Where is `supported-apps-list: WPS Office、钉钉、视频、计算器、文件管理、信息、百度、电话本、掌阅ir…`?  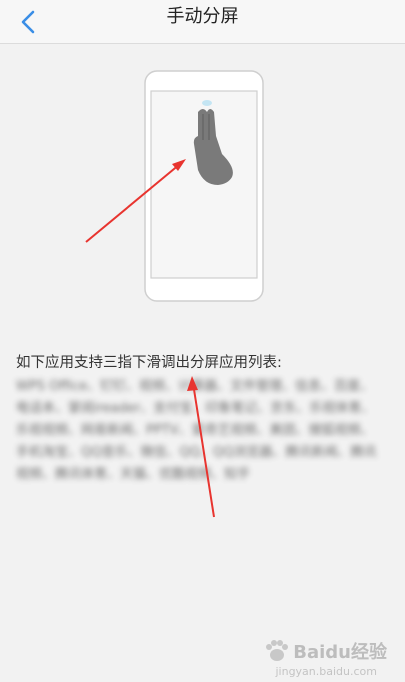 supported-apps-list: WPS Office、钉钉、视频、计算器、文件管理、信息、百度、电话本、掌阅ir… is located at coordinates (196, 430).